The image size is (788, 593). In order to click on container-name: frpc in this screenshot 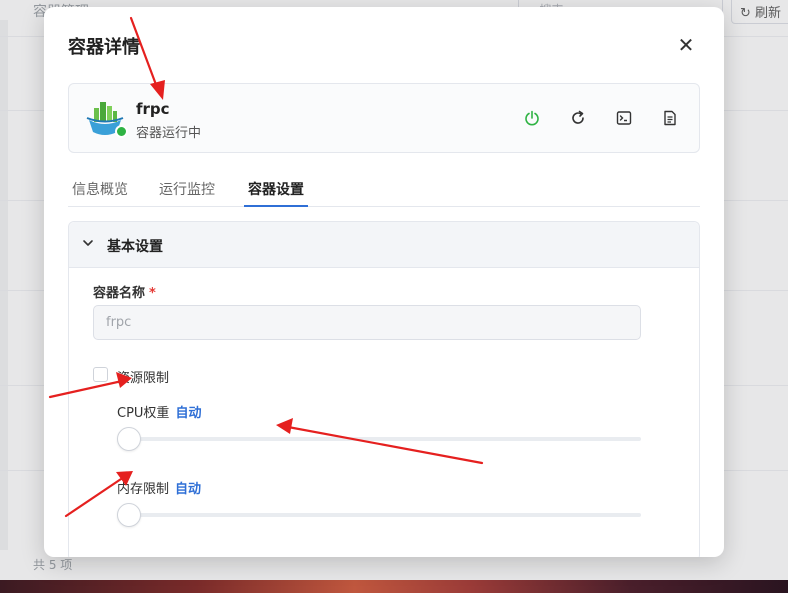, I will do `click(153, 109)`.